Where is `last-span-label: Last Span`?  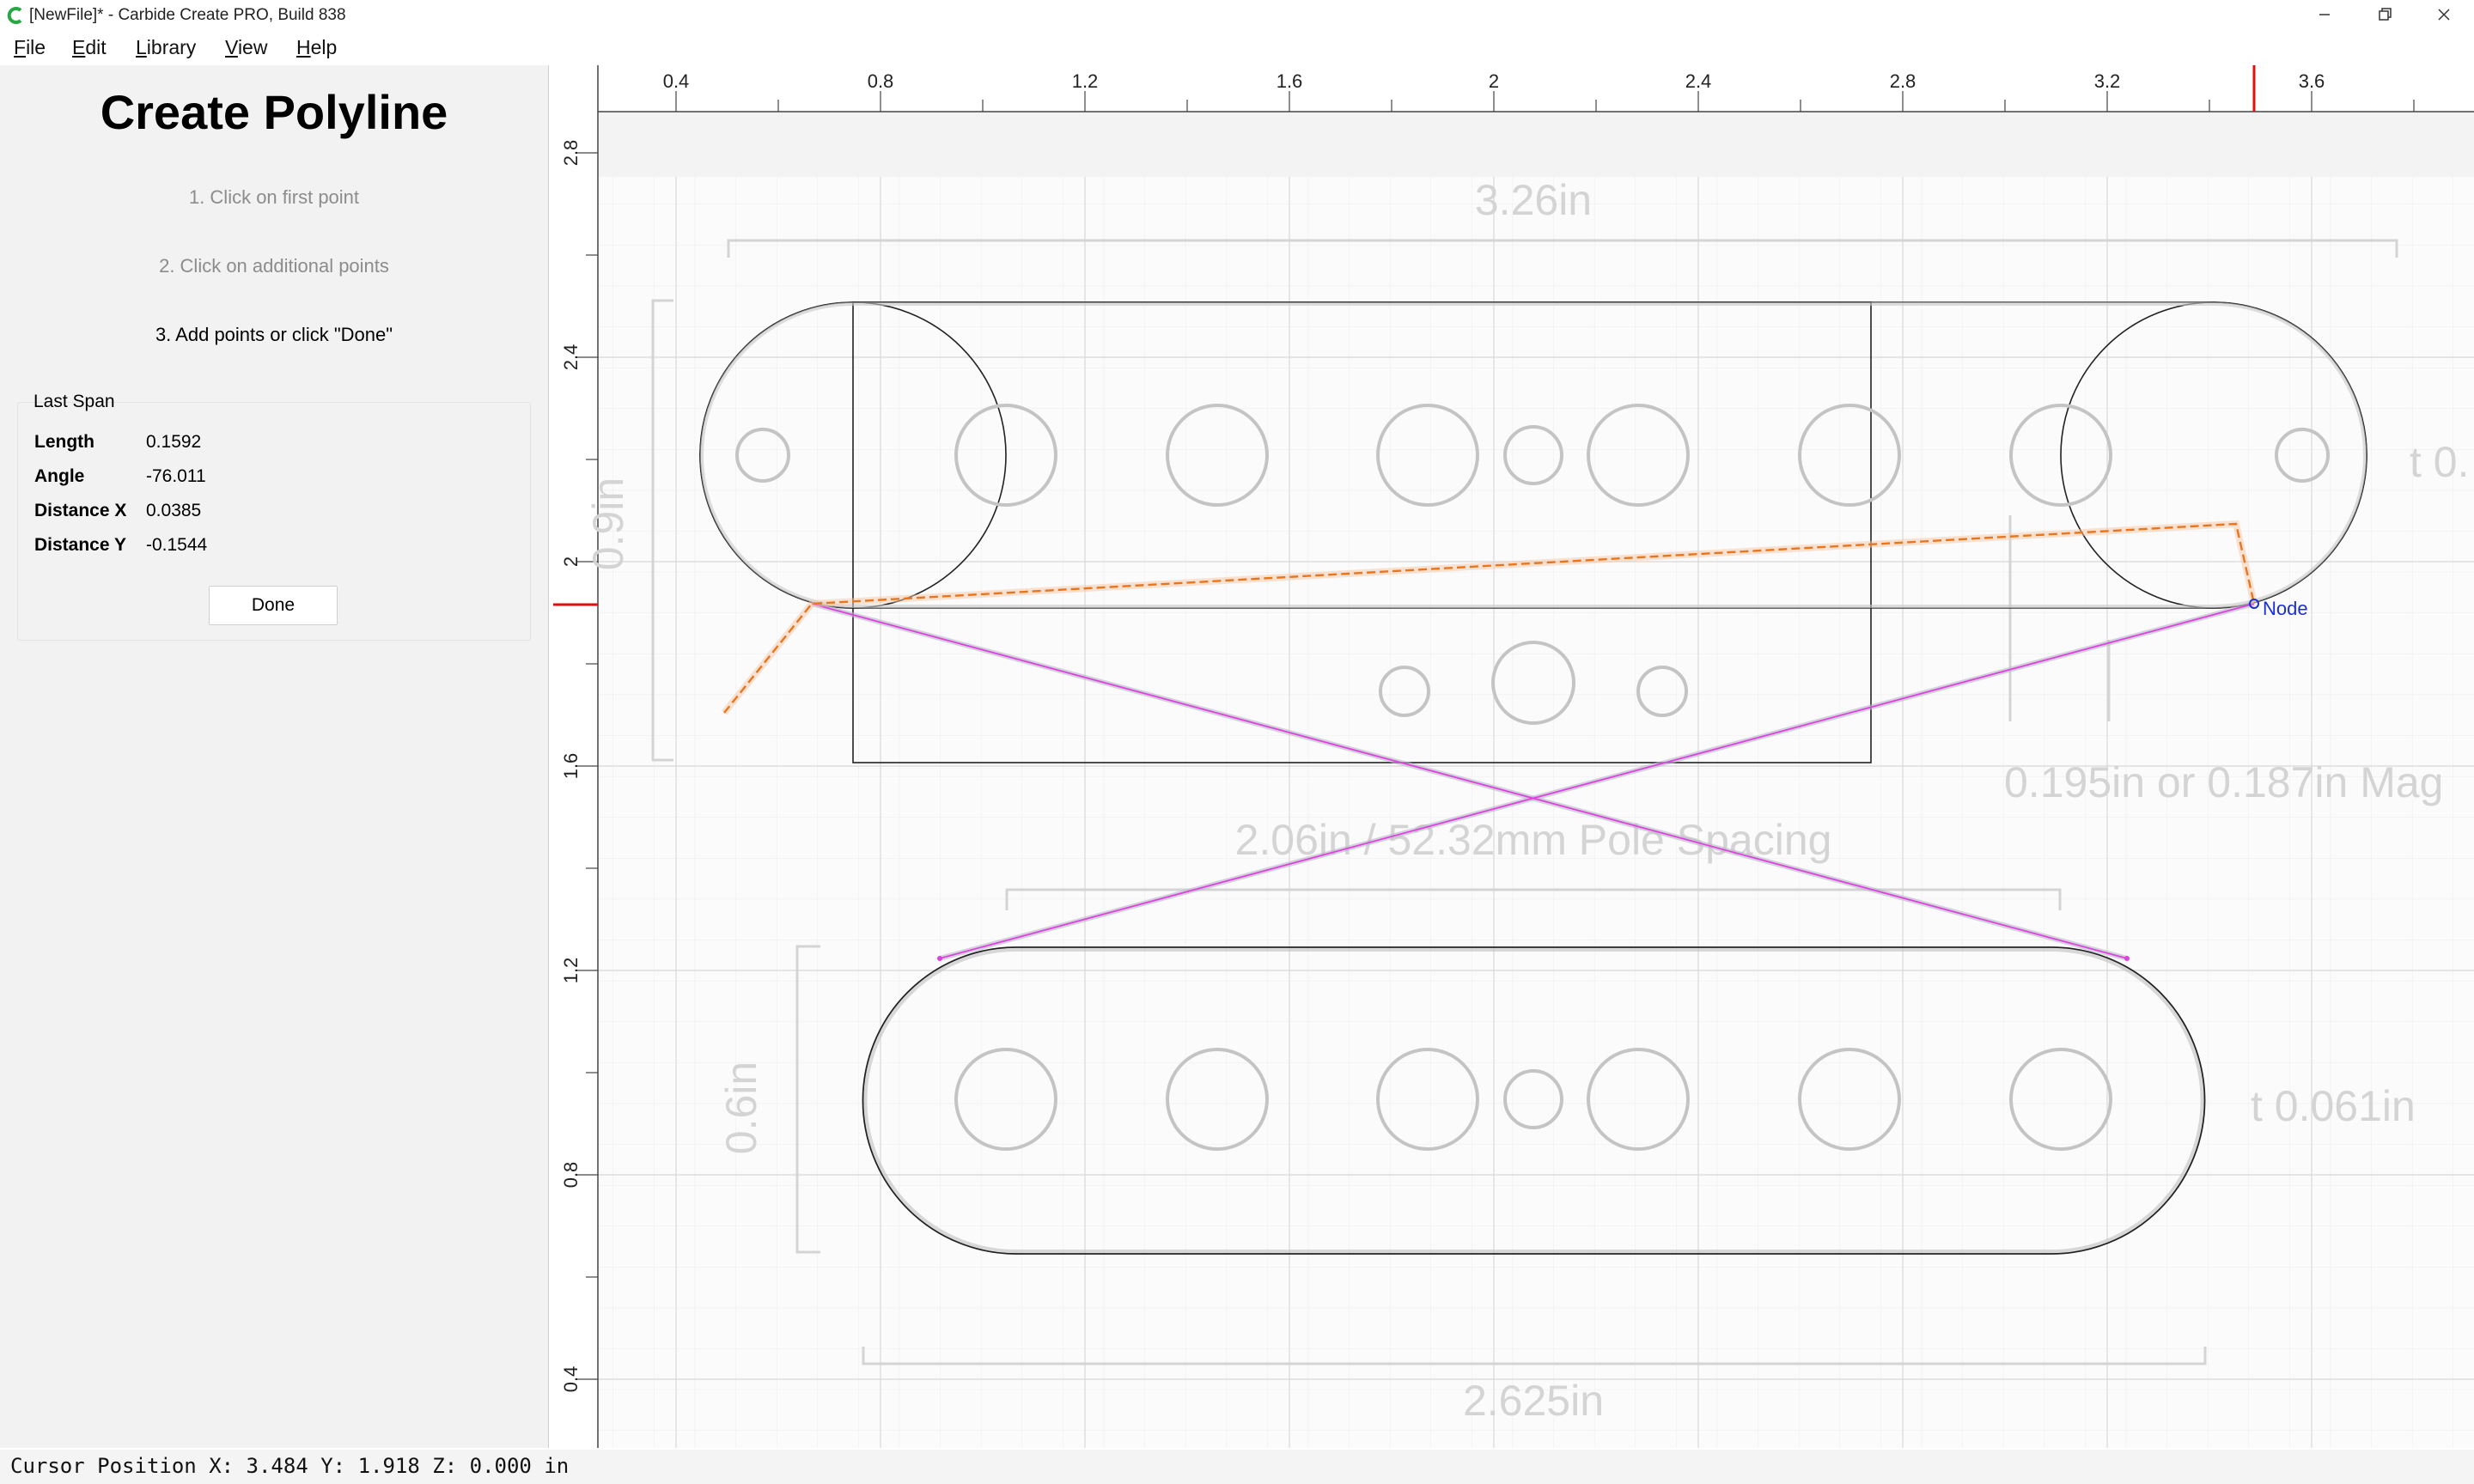 last-span-label: Last Span is located at coordinates (74, 401).